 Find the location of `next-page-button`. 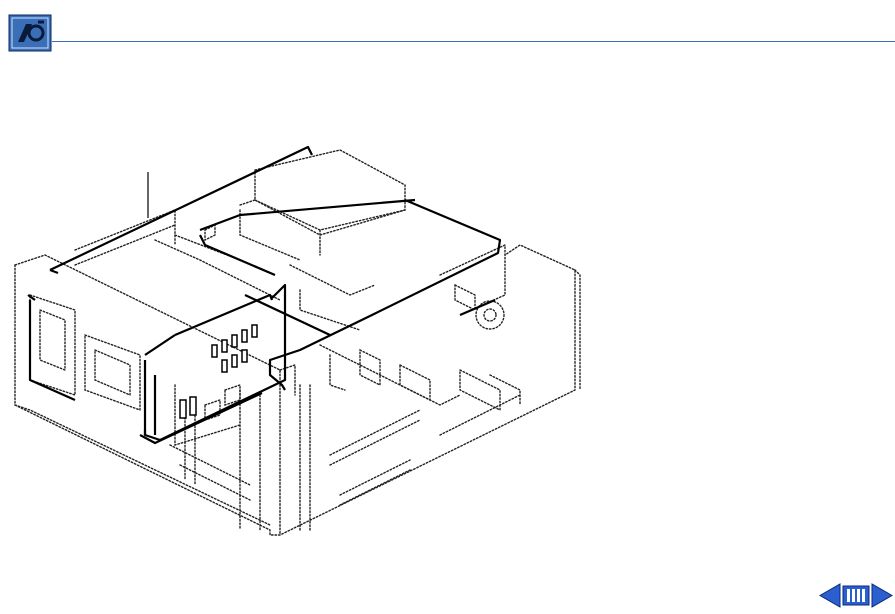

next-page-button is located at coordinates (882, 595).